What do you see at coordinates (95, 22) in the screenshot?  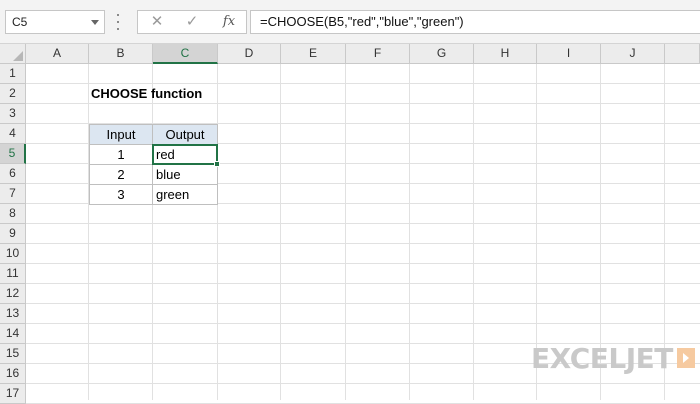 I see `chevron-down-icon` at bounding box center [95, 22].